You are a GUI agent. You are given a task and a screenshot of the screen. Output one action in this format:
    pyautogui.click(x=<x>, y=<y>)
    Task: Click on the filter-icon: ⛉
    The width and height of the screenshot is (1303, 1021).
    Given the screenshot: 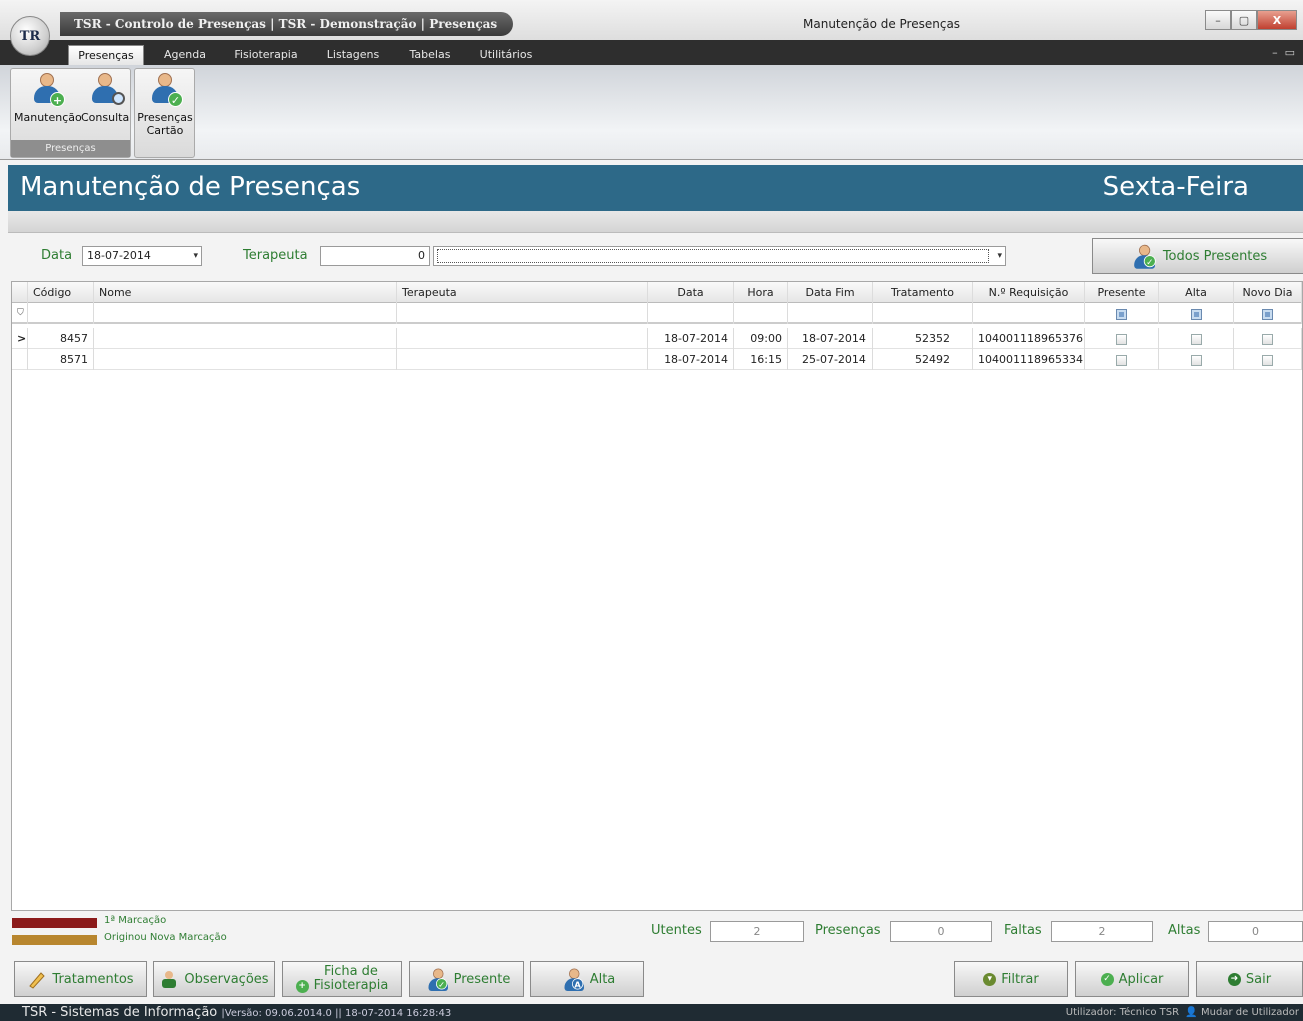 What is the action you would take?
    pyautogui.click(x=20, y=313)
    